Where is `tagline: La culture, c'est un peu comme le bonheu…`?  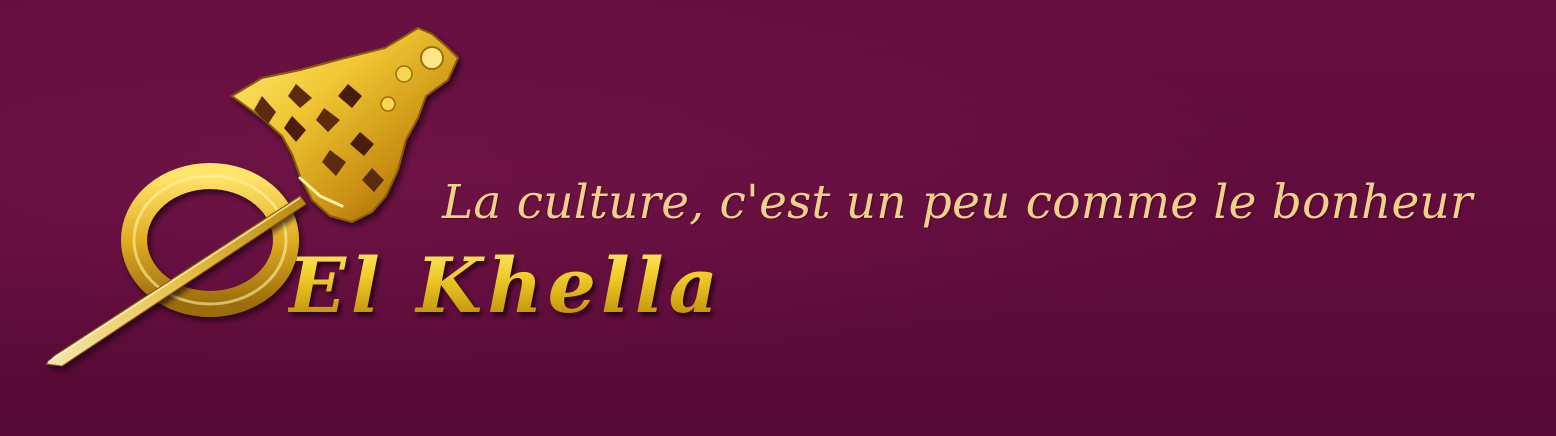
tagline: La culture, c'est un peu comme le bonheu… is located at coordinates (957, 202).